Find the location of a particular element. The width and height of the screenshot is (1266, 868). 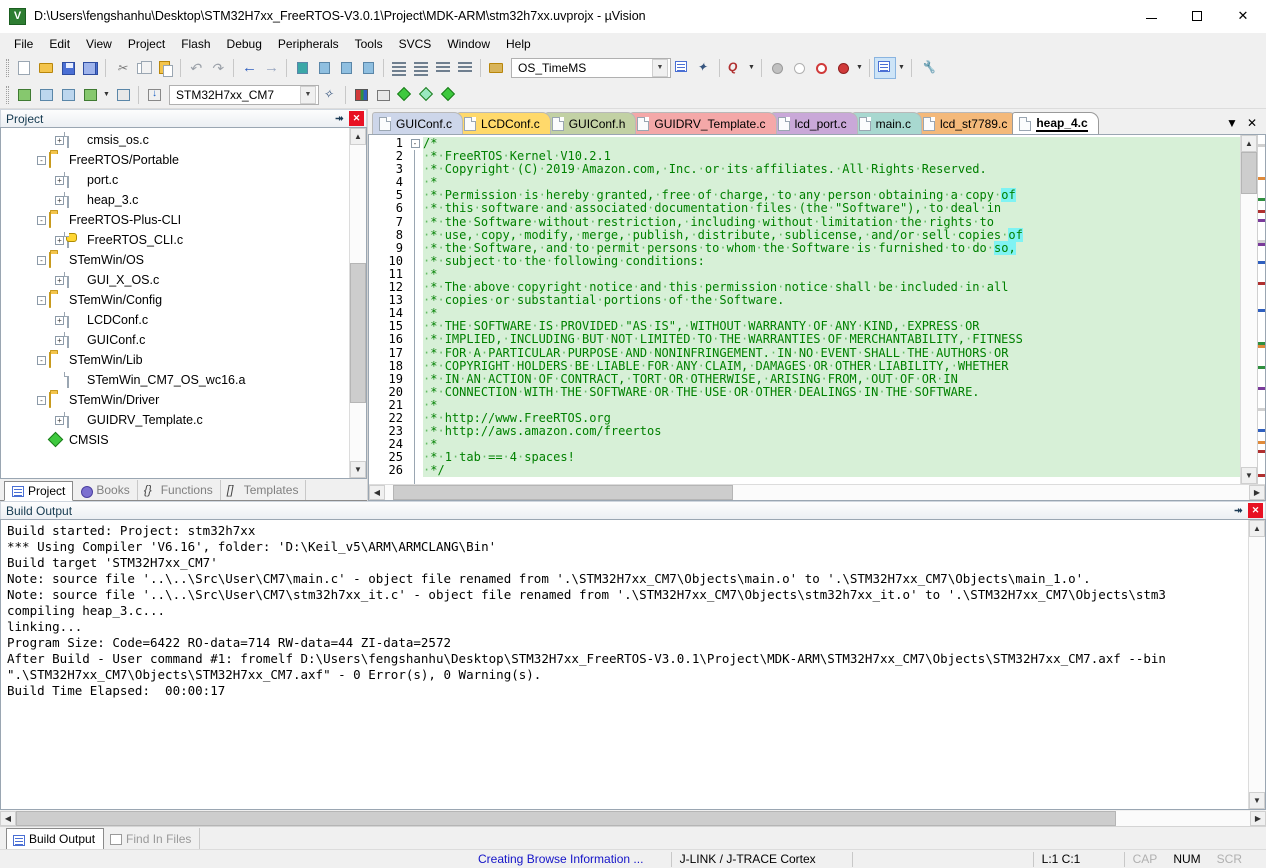

tab-list-dropdown-icon: ▼ is located at coordinates (1232, 123).